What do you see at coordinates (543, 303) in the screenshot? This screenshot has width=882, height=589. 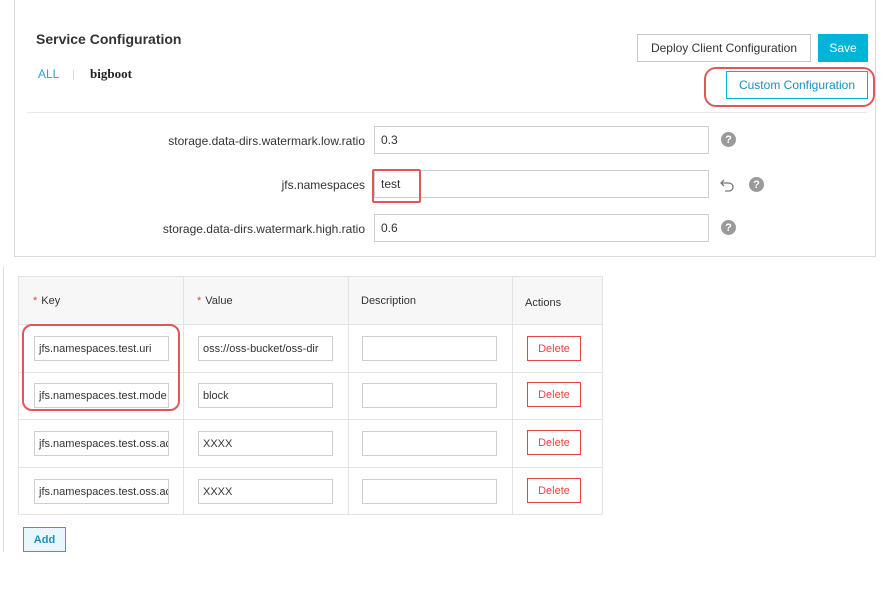 I see `header-actions: Actions` at bounding box center [543, 303].